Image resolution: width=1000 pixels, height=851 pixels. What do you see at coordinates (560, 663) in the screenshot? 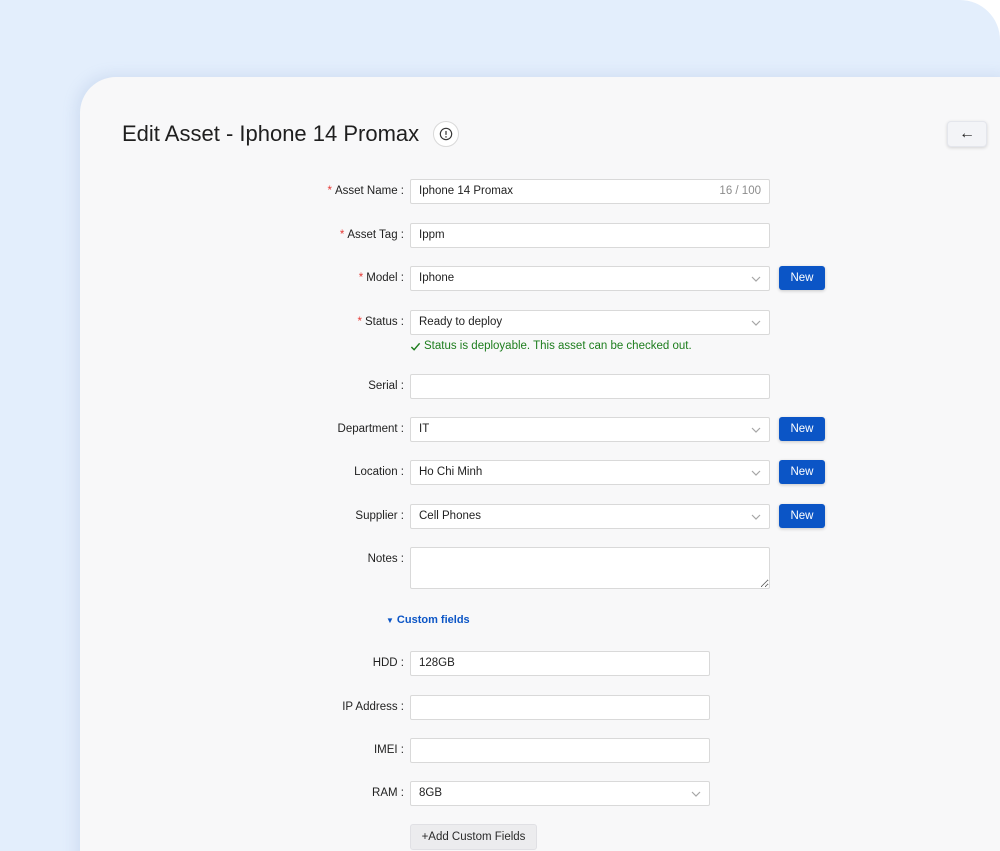
I see `hdd-input: 128GB` at bounding box center [560, 663].